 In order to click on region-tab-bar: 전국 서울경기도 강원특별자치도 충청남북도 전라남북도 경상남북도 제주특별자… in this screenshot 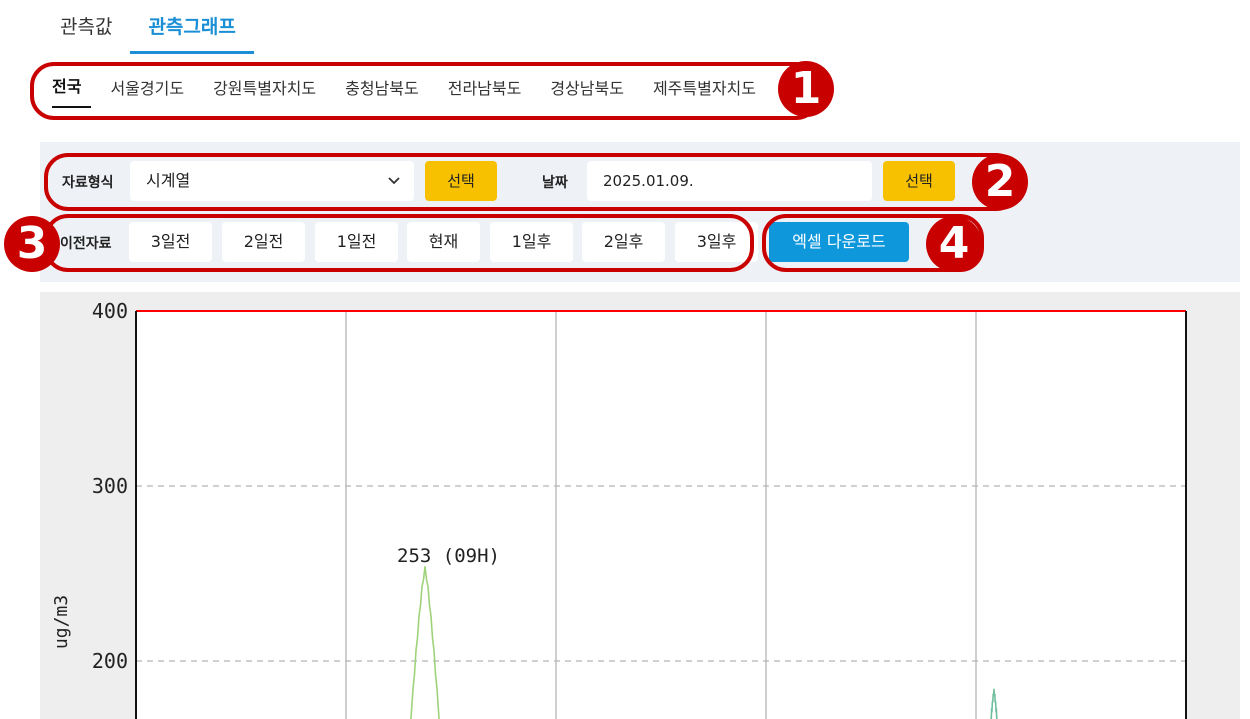, I will do `click(404, 88)`.